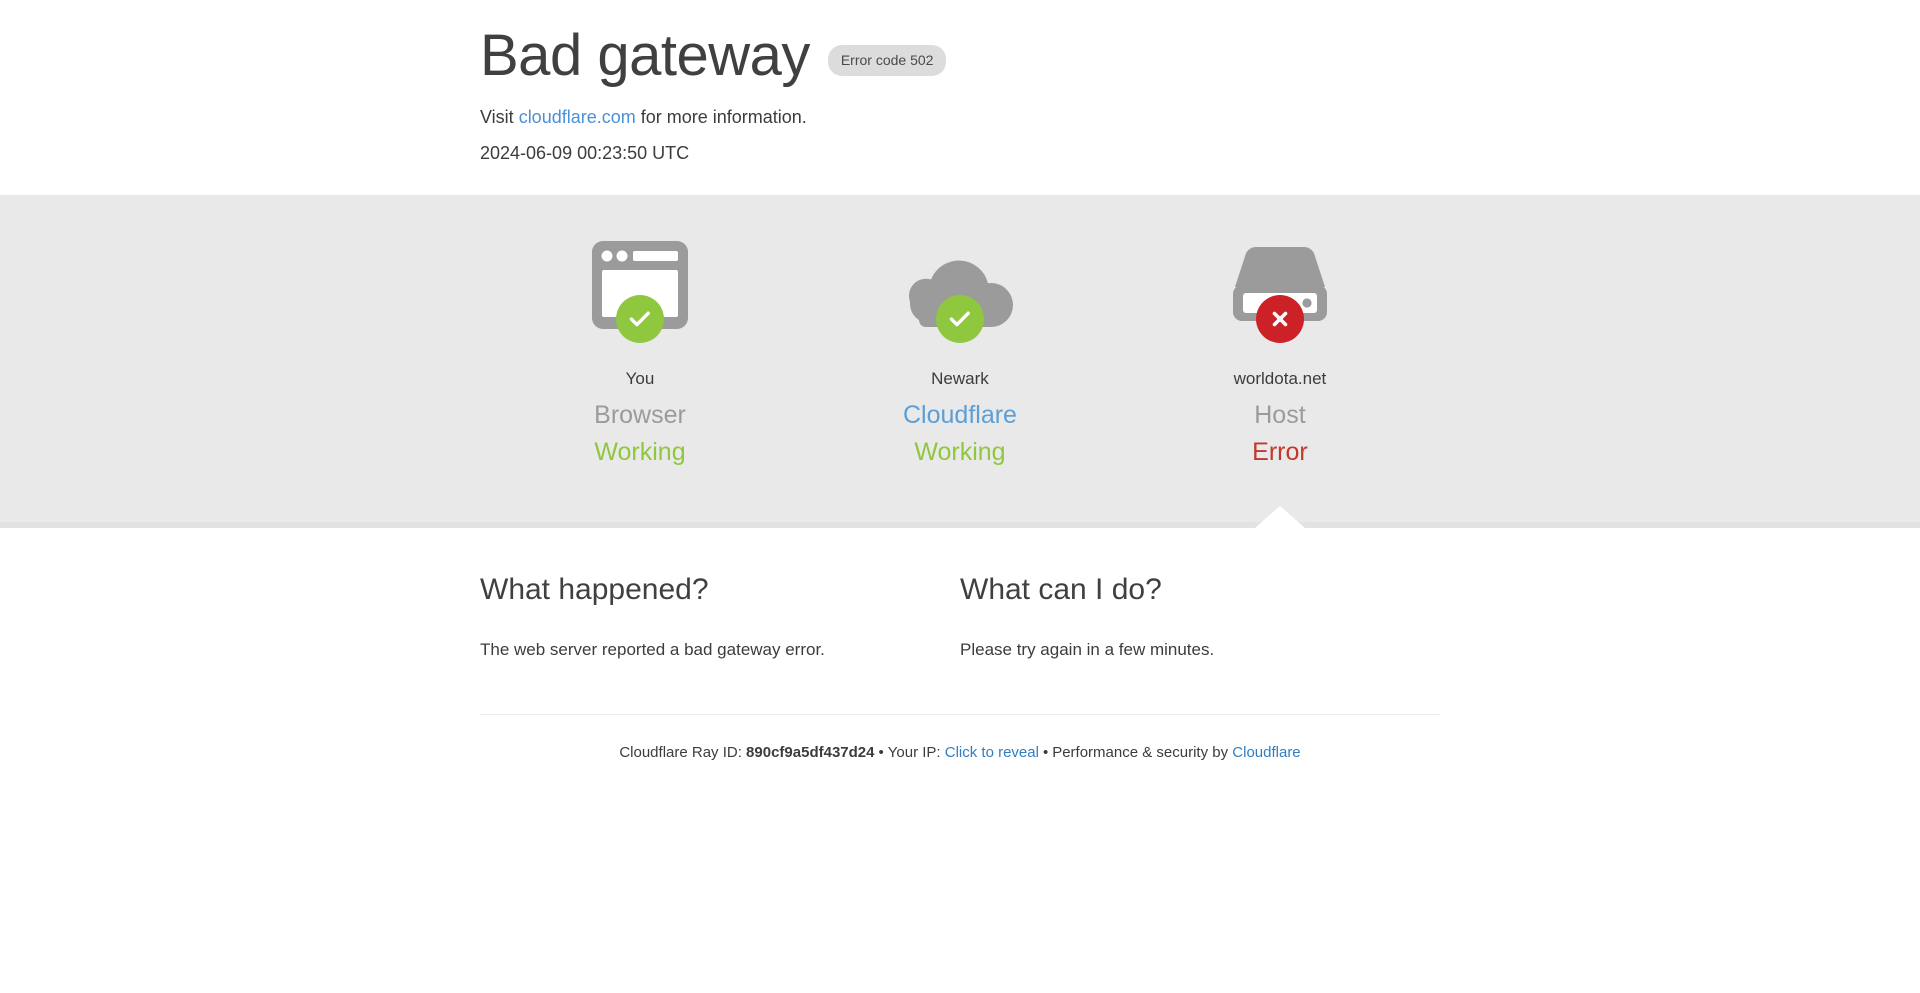  Describe the element at coordinates (499, 116) in the screenshot. I see `visit-prefix: Visit` at that location.